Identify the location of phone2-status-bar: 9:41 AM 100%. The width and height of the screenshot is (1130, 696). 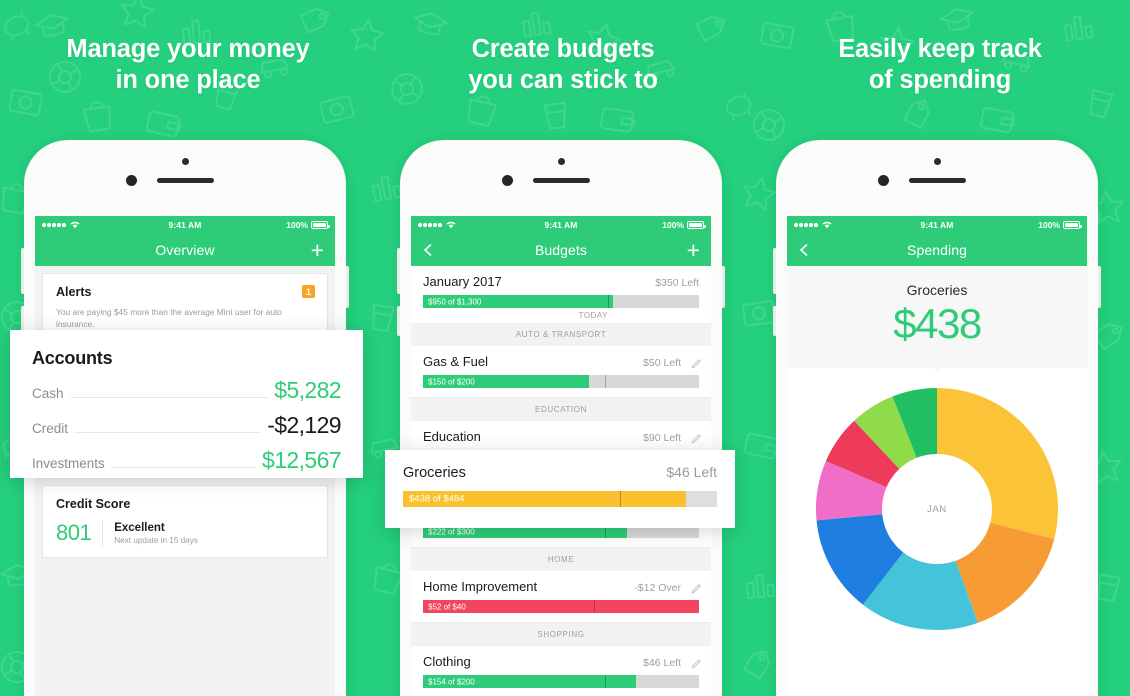
(561, 225).